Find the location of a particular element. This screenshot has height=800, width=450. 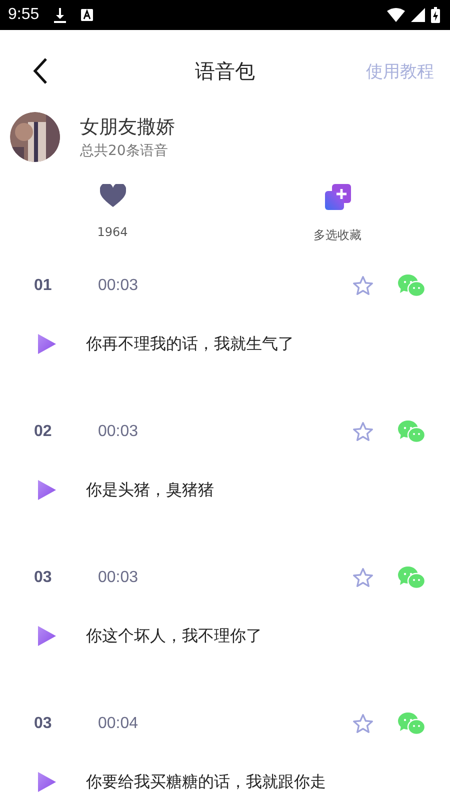

signal-icon is located at coordinates (418, 15).